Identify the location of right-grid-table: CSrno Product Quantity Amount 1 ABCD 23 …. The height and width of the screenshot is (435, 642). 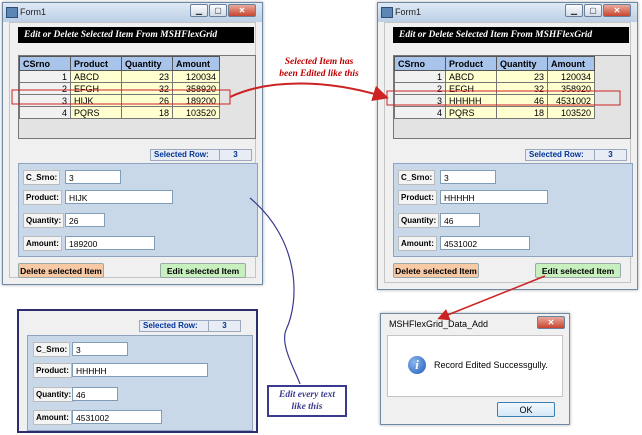
(494, 87).